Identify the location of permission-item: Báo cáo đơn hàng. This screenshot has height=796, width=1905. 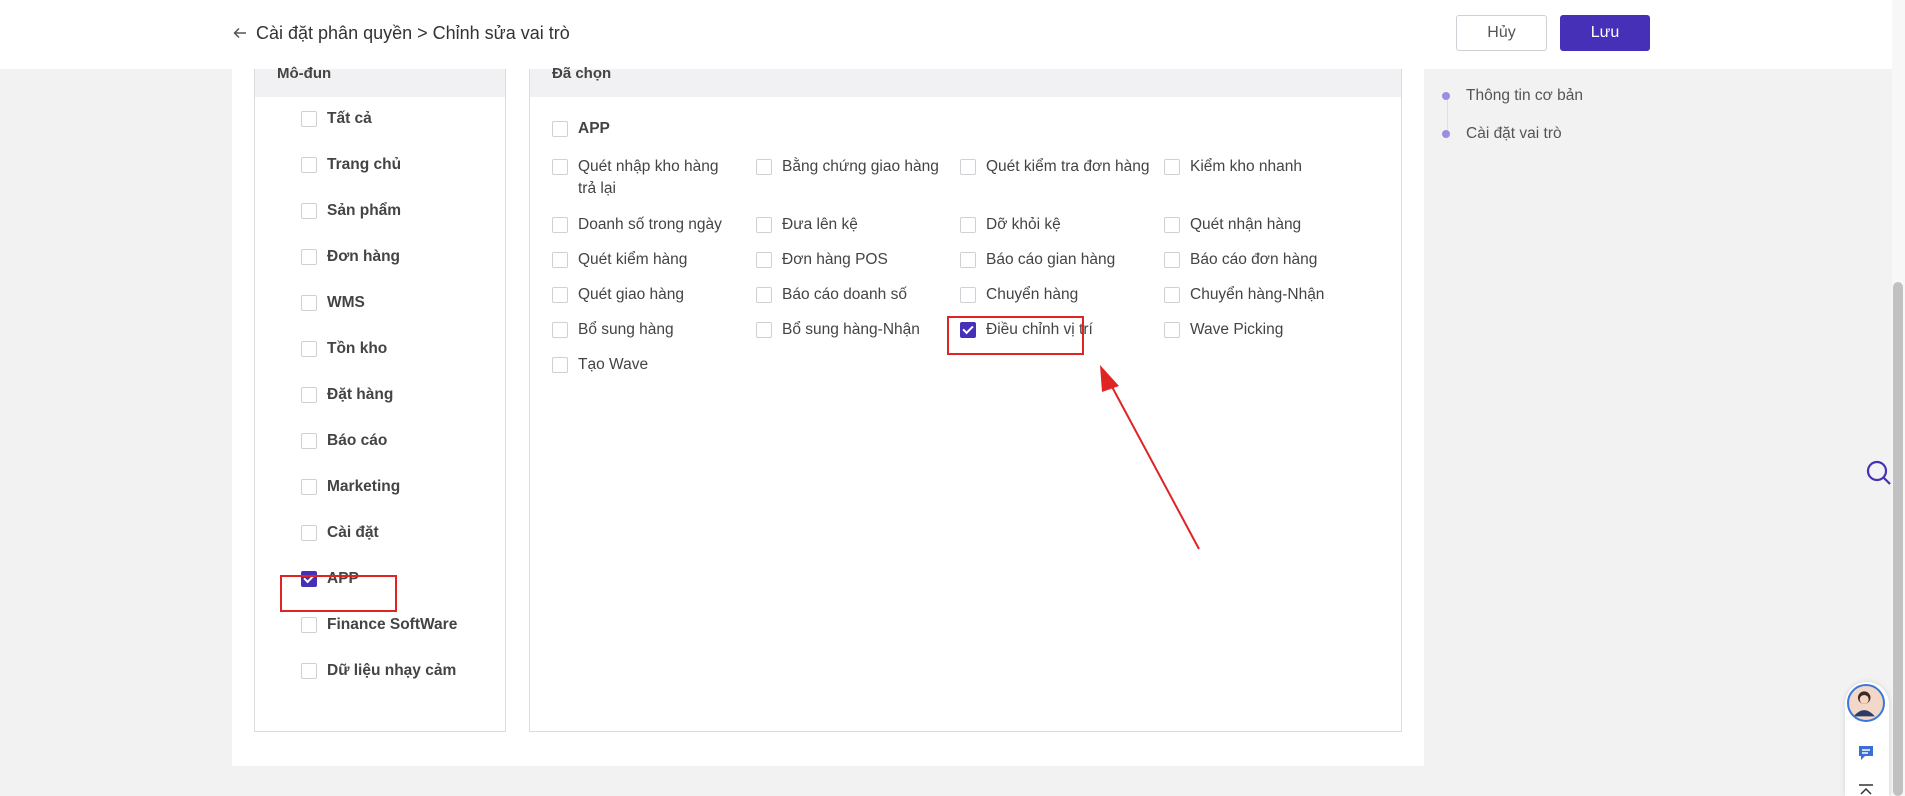
(1264, 260).